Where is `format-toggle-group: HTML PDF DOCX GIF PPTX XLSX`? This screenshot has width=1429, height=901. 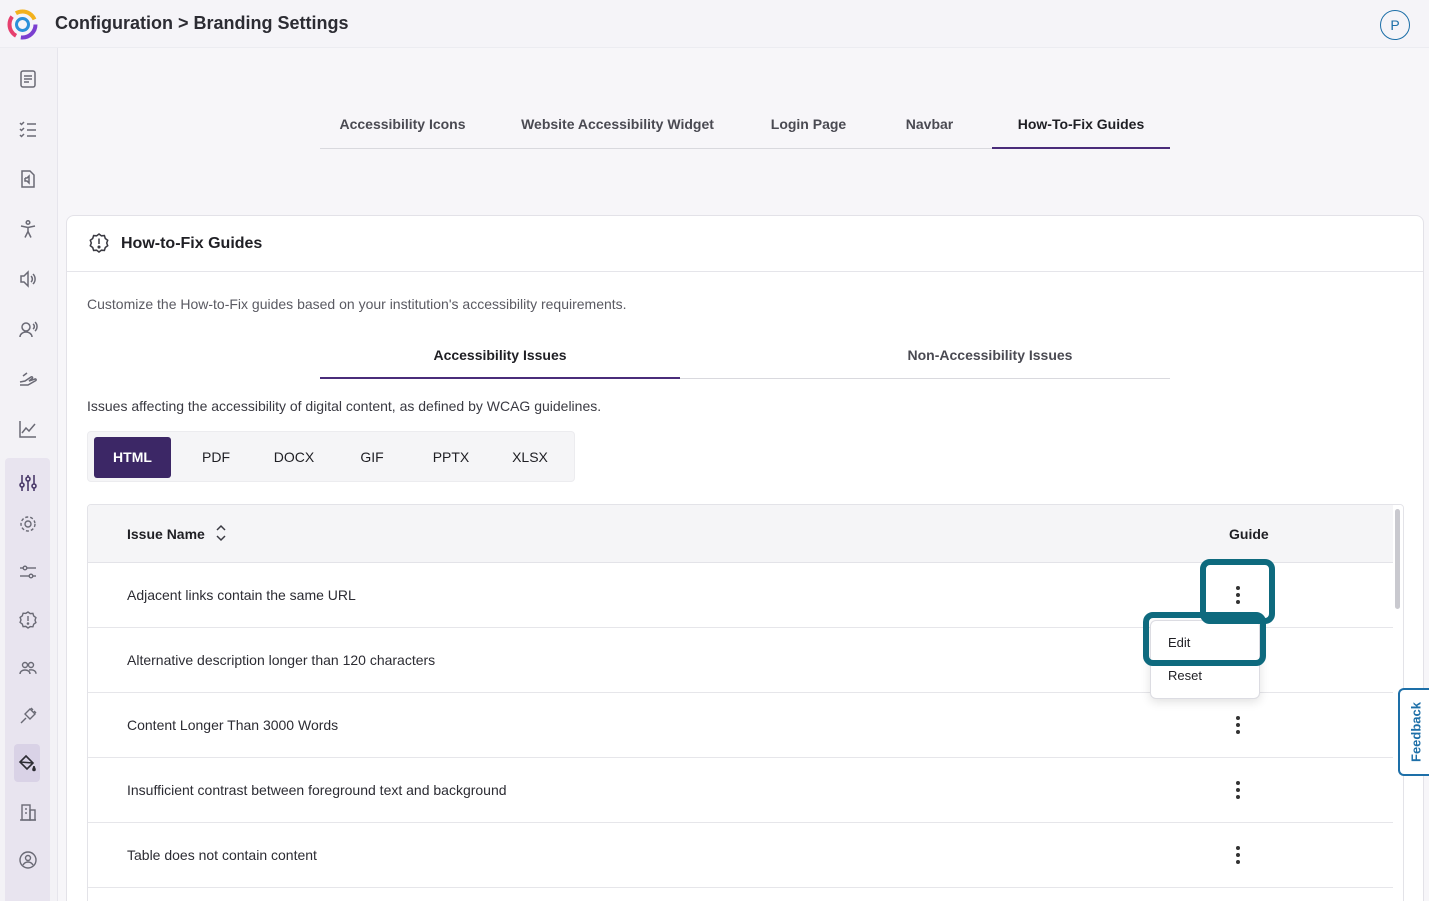
format-toggle-group: HTML PDF DOCX GIF PPTX XLSX is located at coordinates (331, 456).